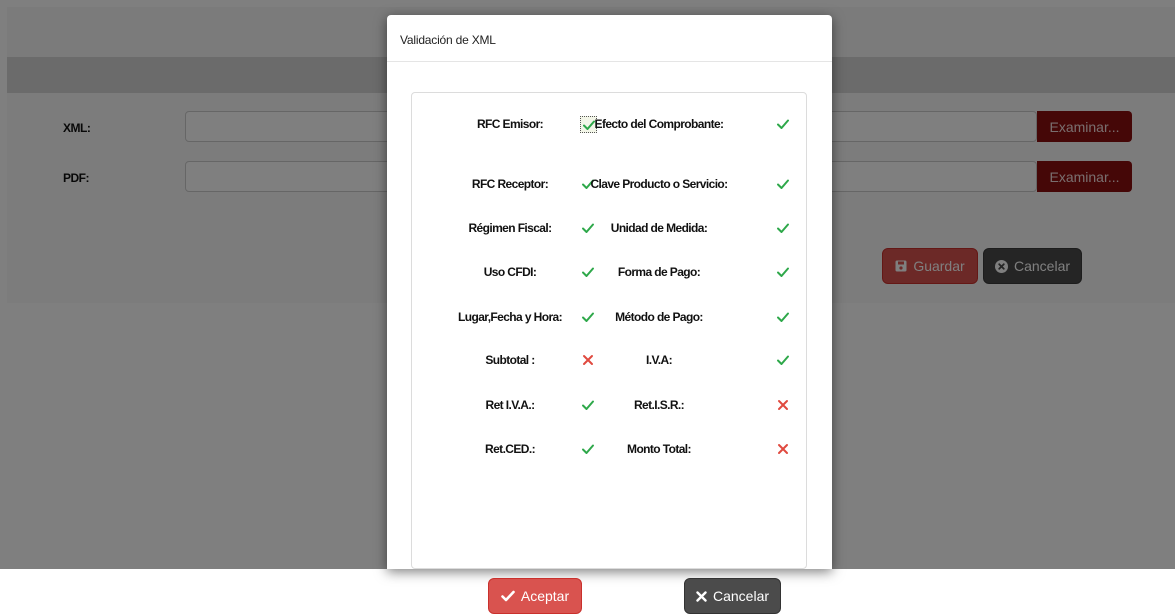 The image size is (1175, 614). Describe the element at coordinates (510, 360) in the screenshot. I see `check-label: Subtotal :` at that location.